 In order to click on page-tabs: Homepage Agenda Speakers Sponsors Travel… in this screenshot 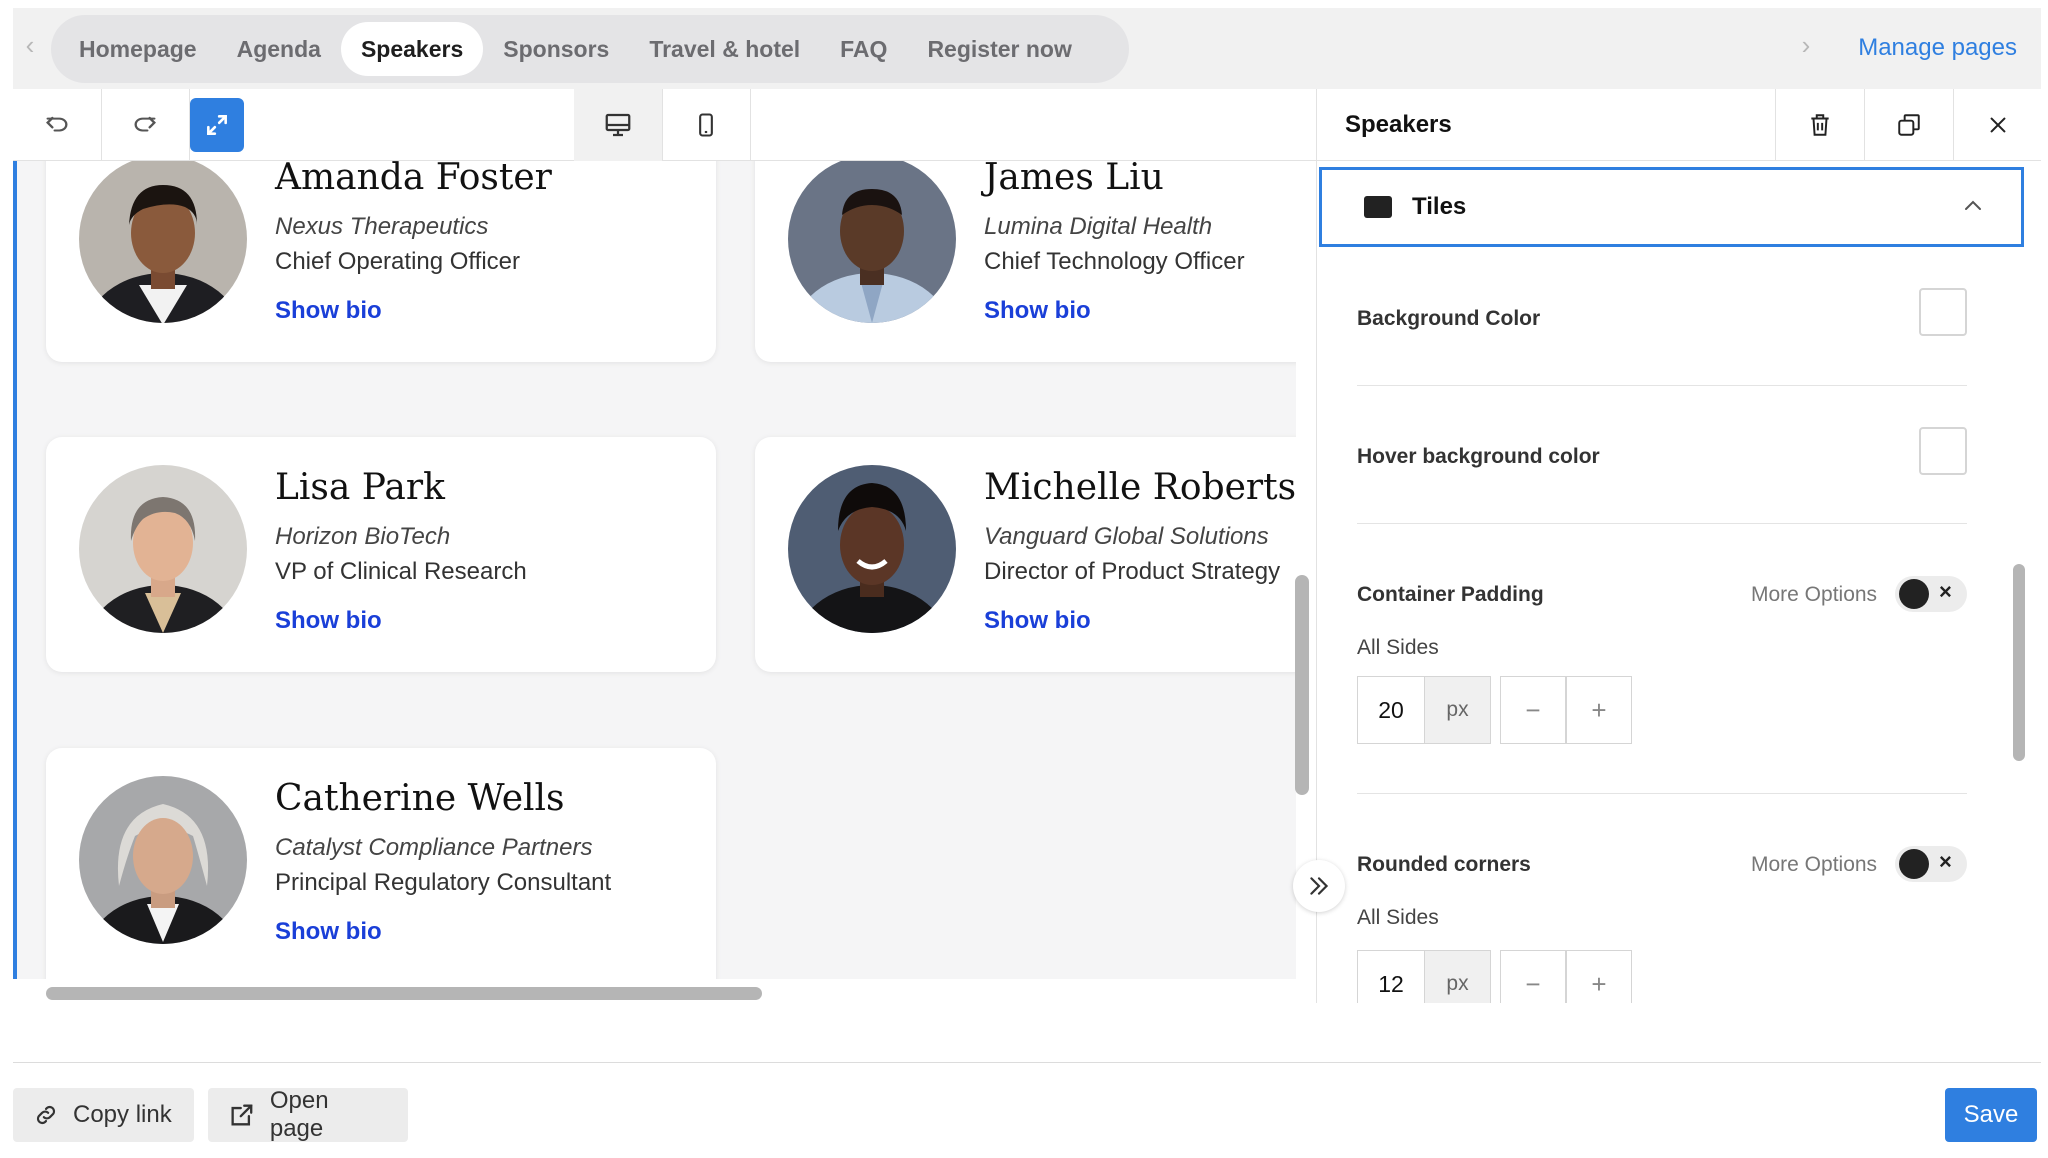, I will do `click(590, 49)`.